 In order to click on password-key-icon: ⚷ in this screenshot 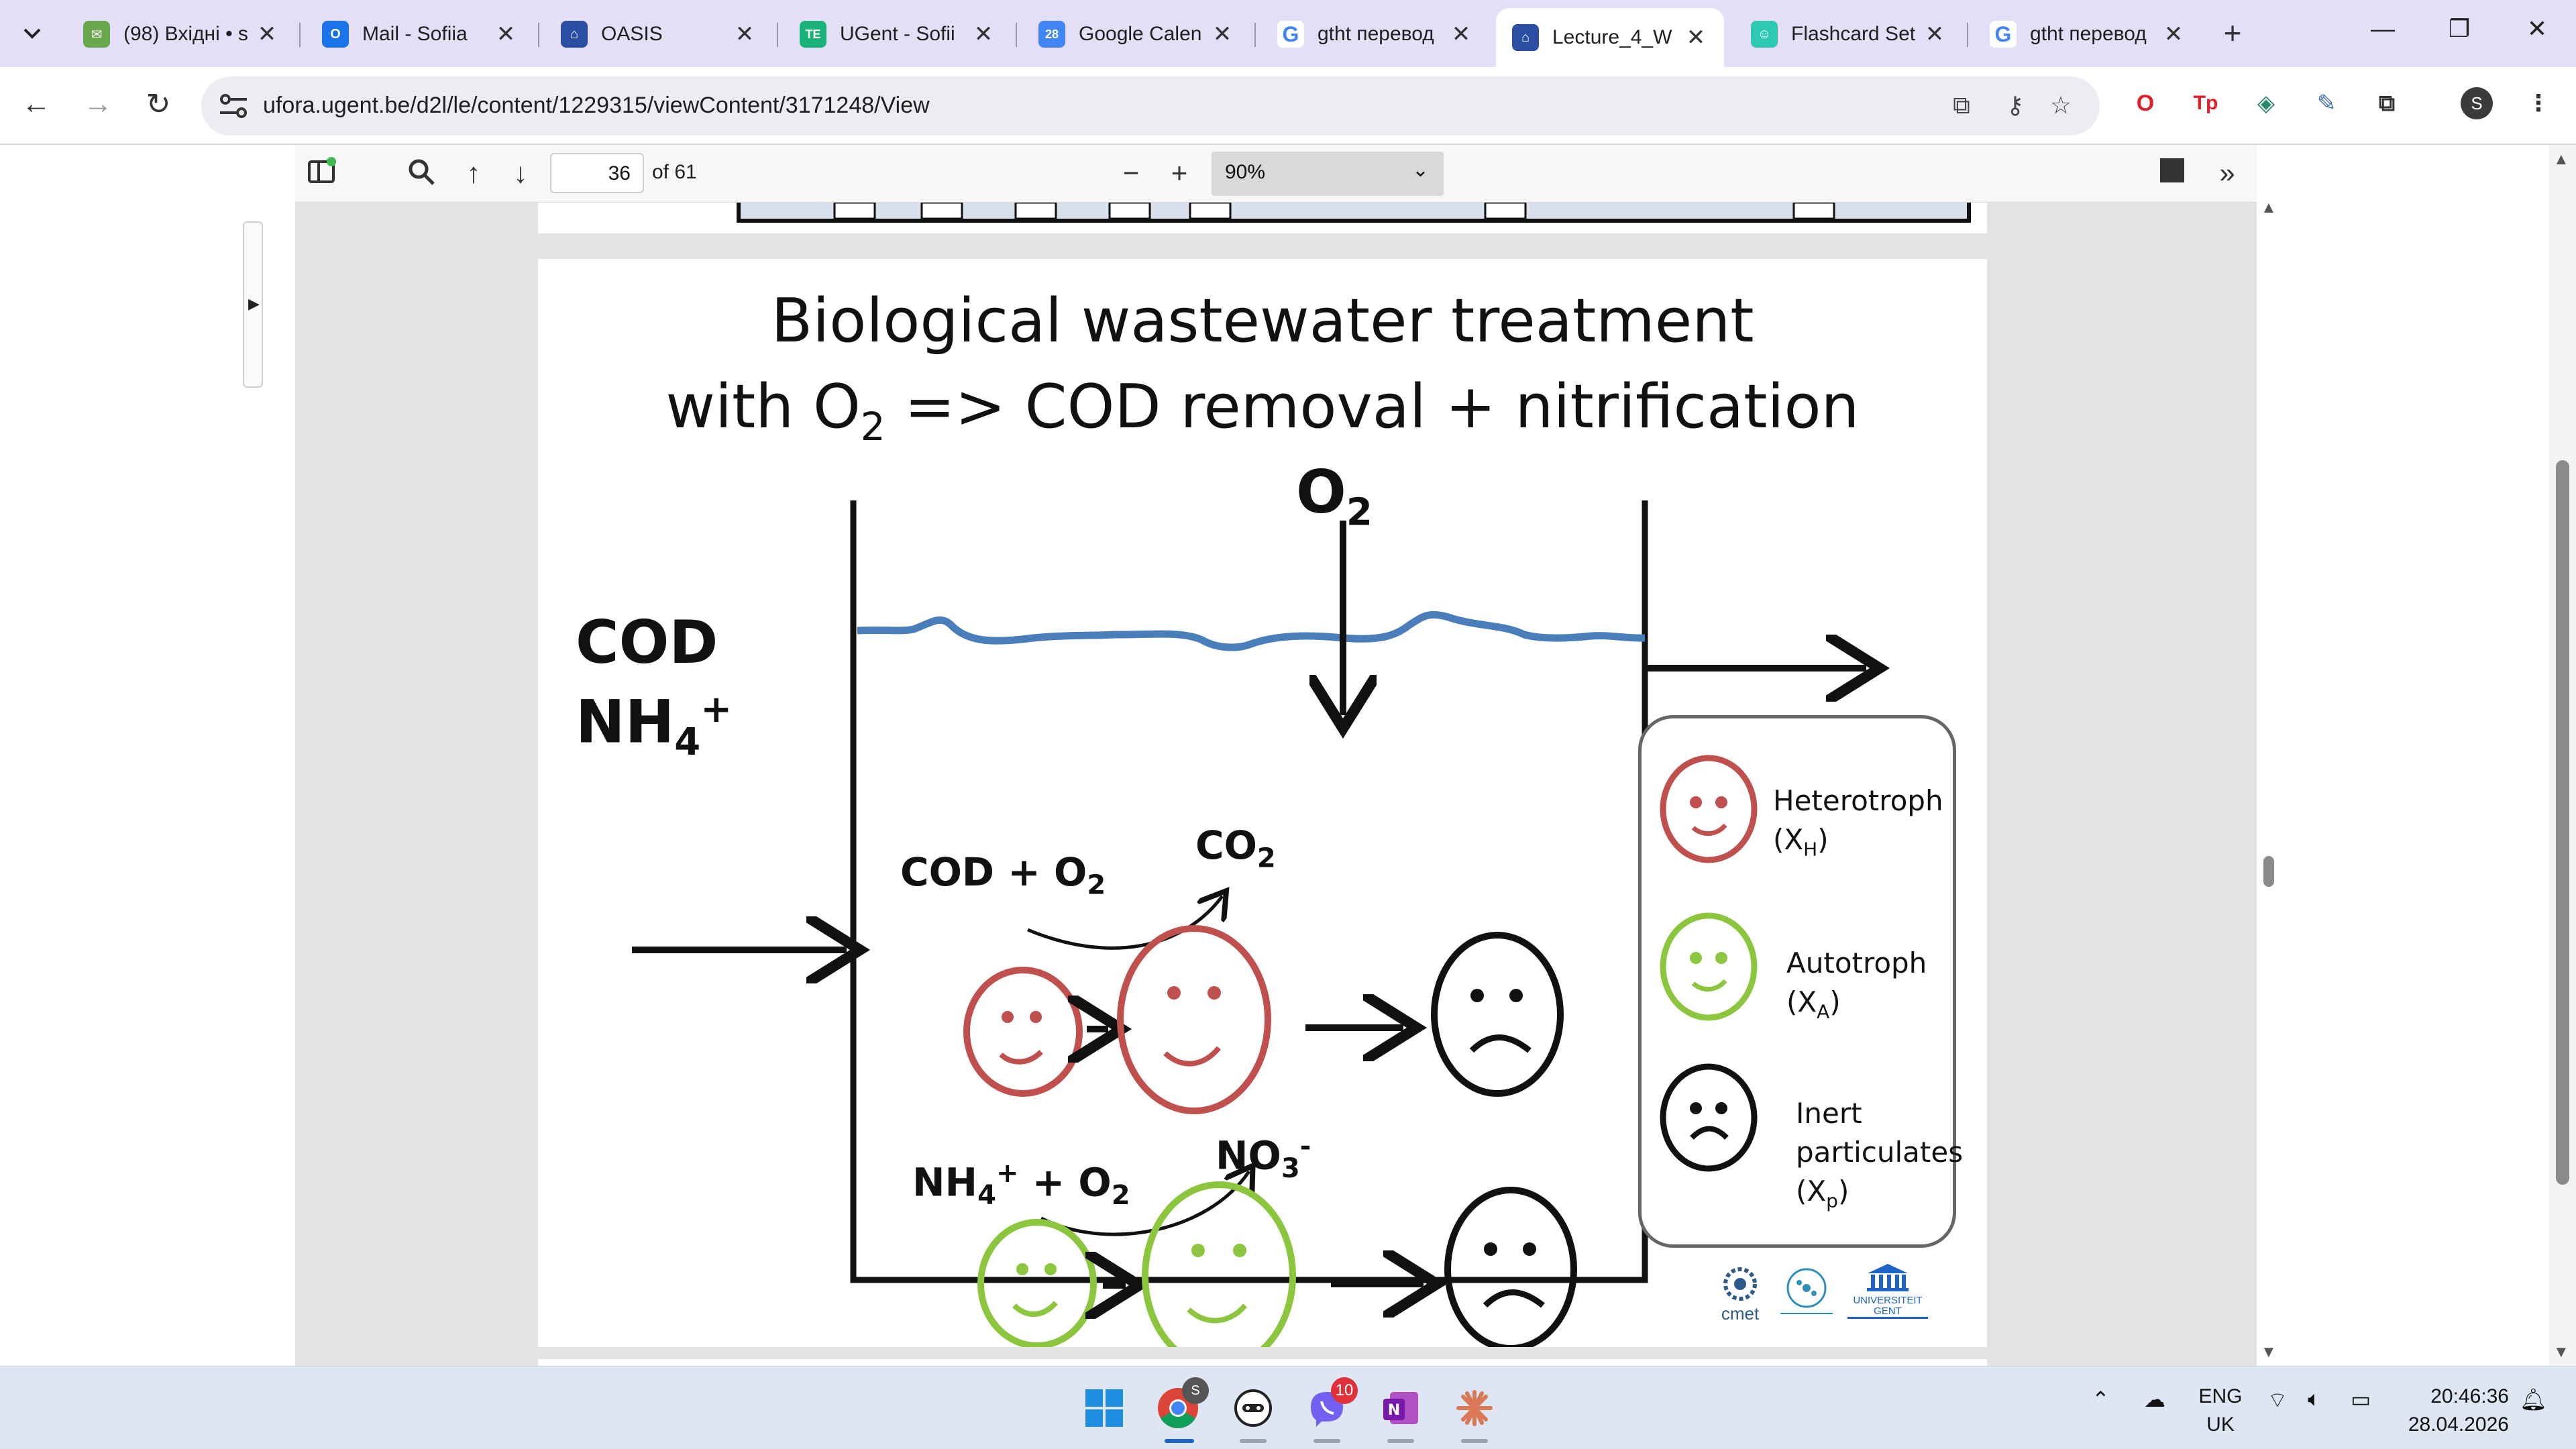, I will do `click(2015, 105)`.